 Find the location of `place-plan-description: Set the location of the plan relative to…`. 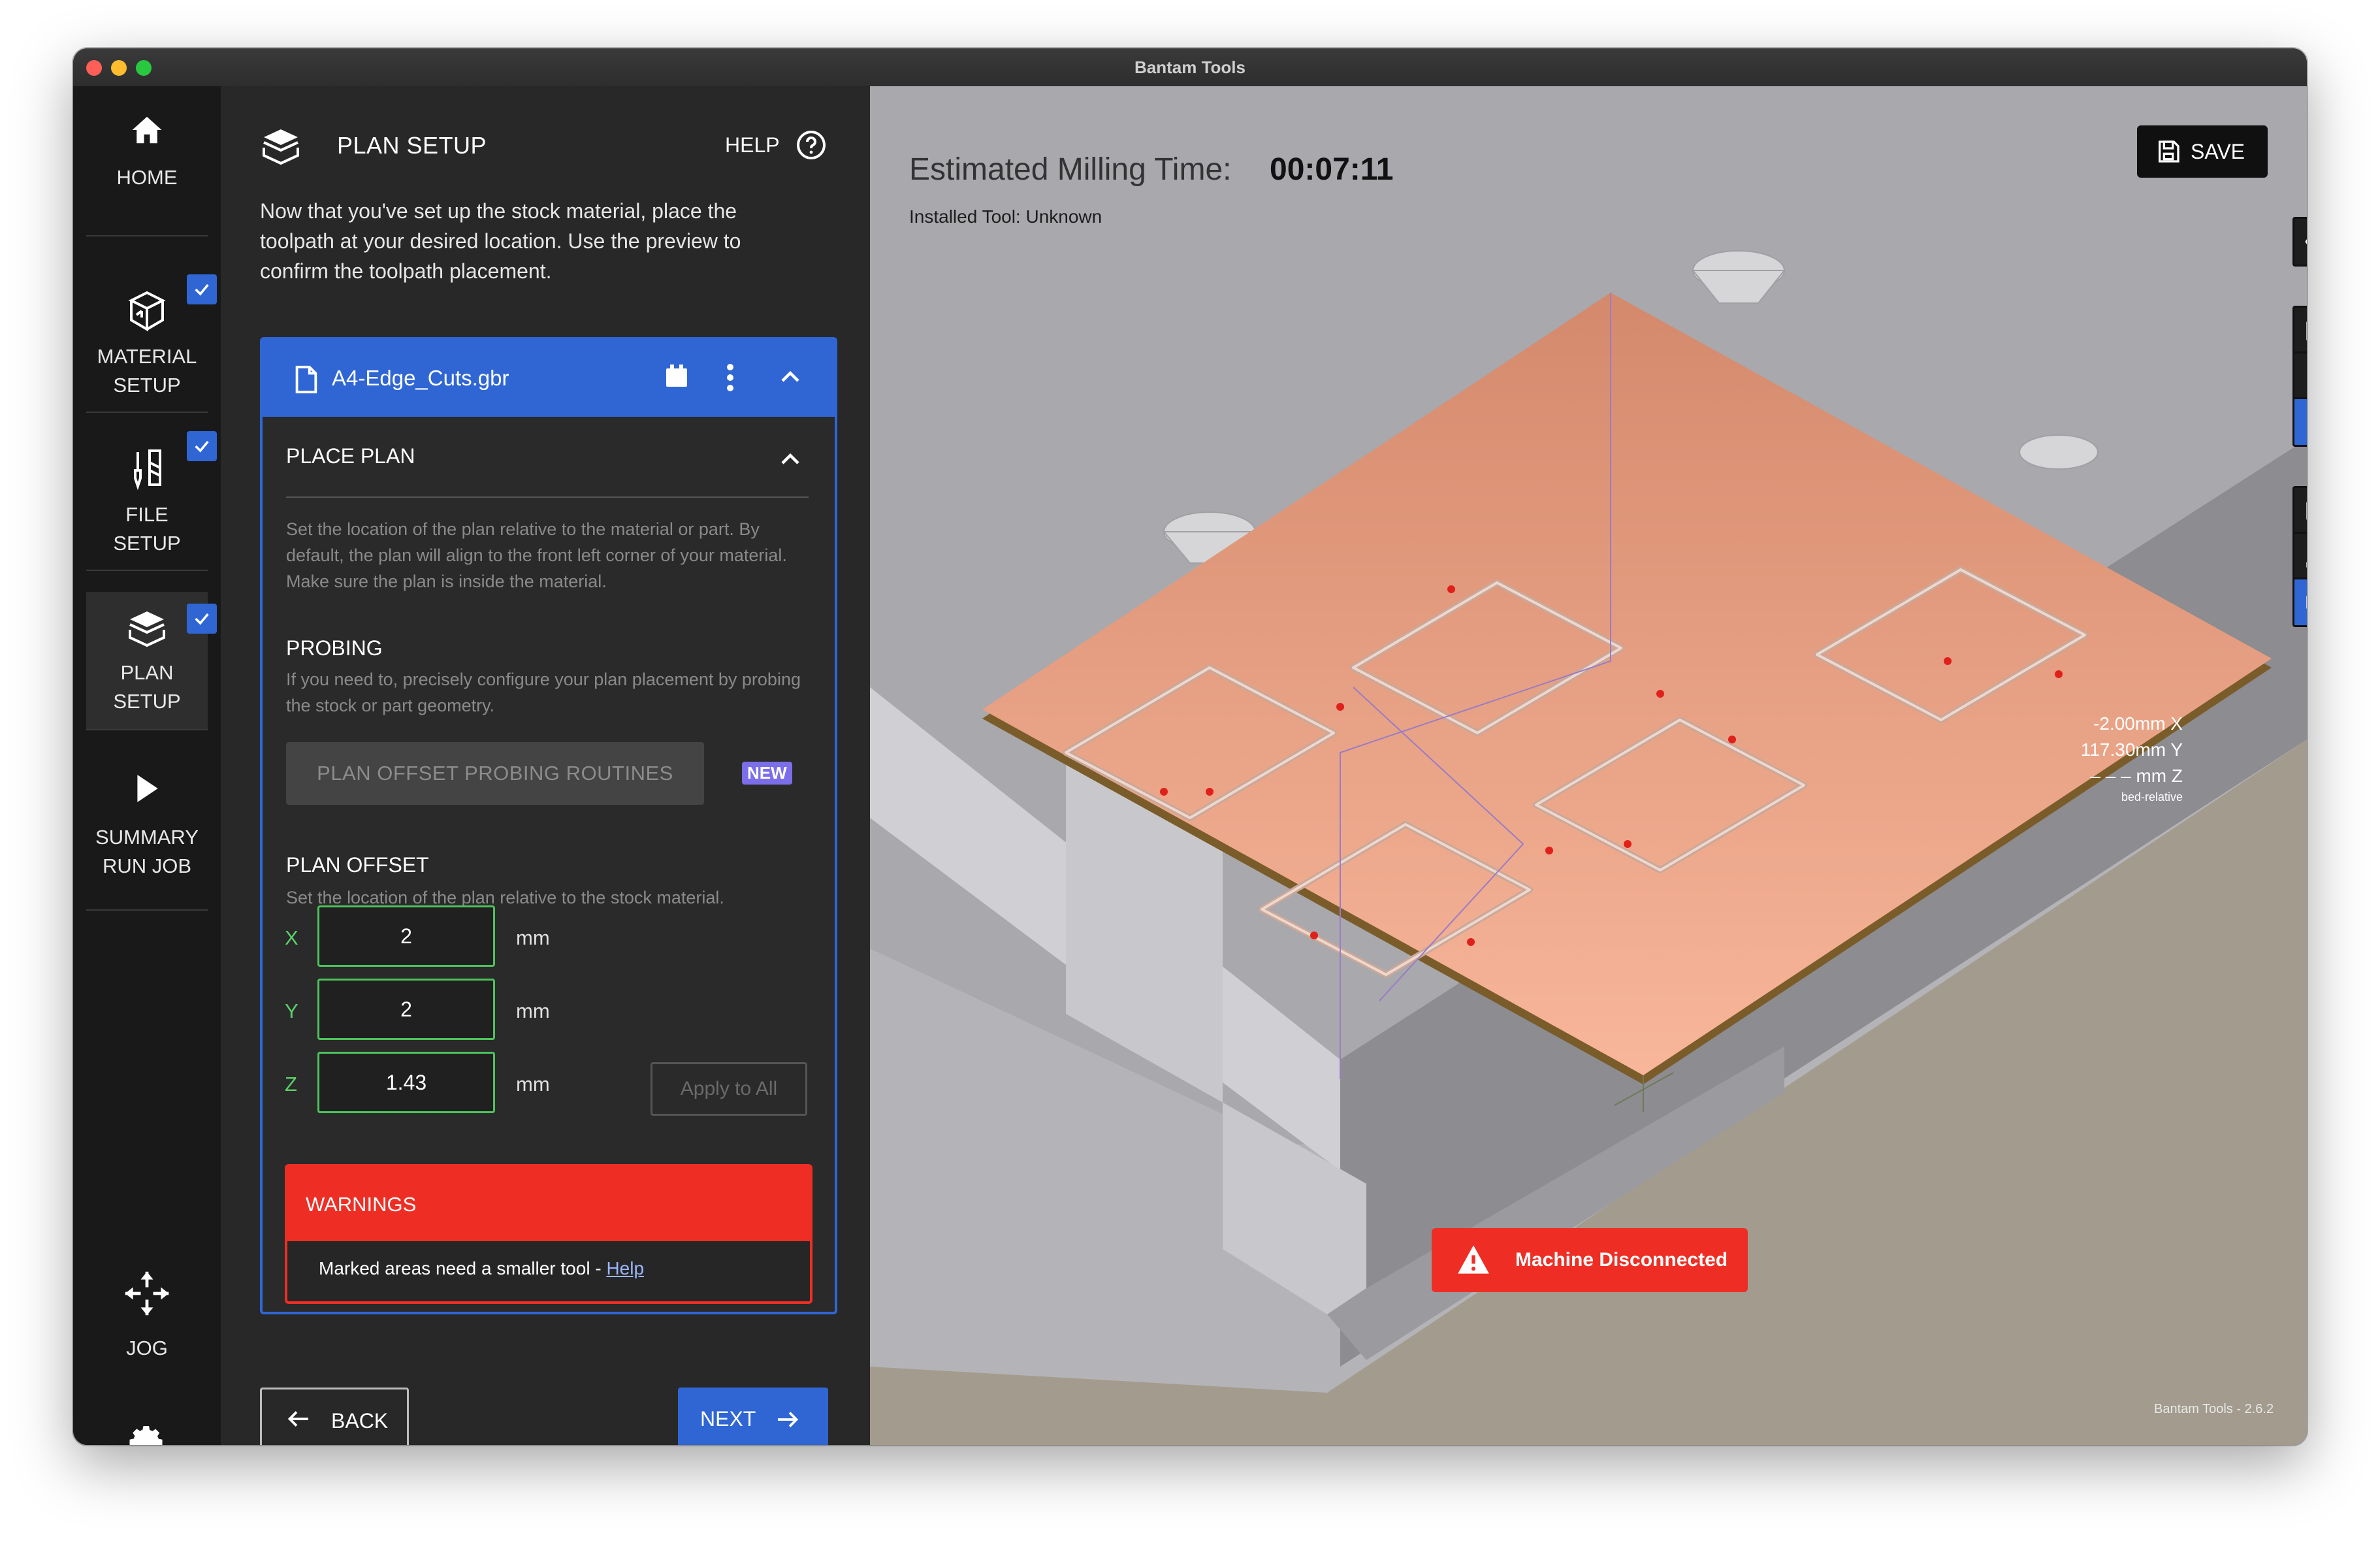

place-plan-description: Set the location of the plan relative to… is located at coordinates (536, 555).